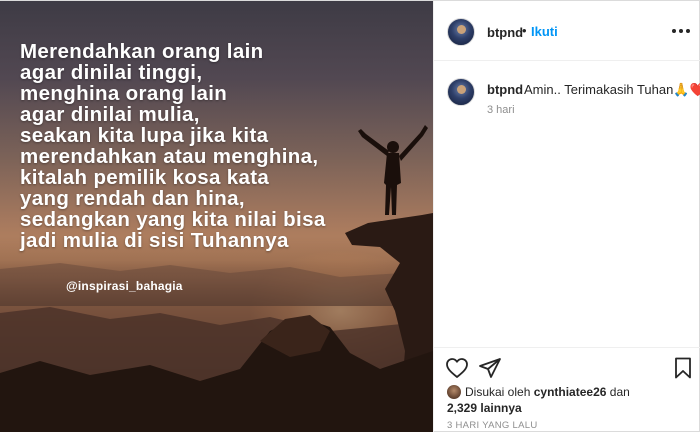 Image resolution: width=700 pixels, height=432 pixels. What do you see at coordinates (570, 392) in the screenshot?
I see `liker-username: cynthiatee26` at bounding box center [570, 392].